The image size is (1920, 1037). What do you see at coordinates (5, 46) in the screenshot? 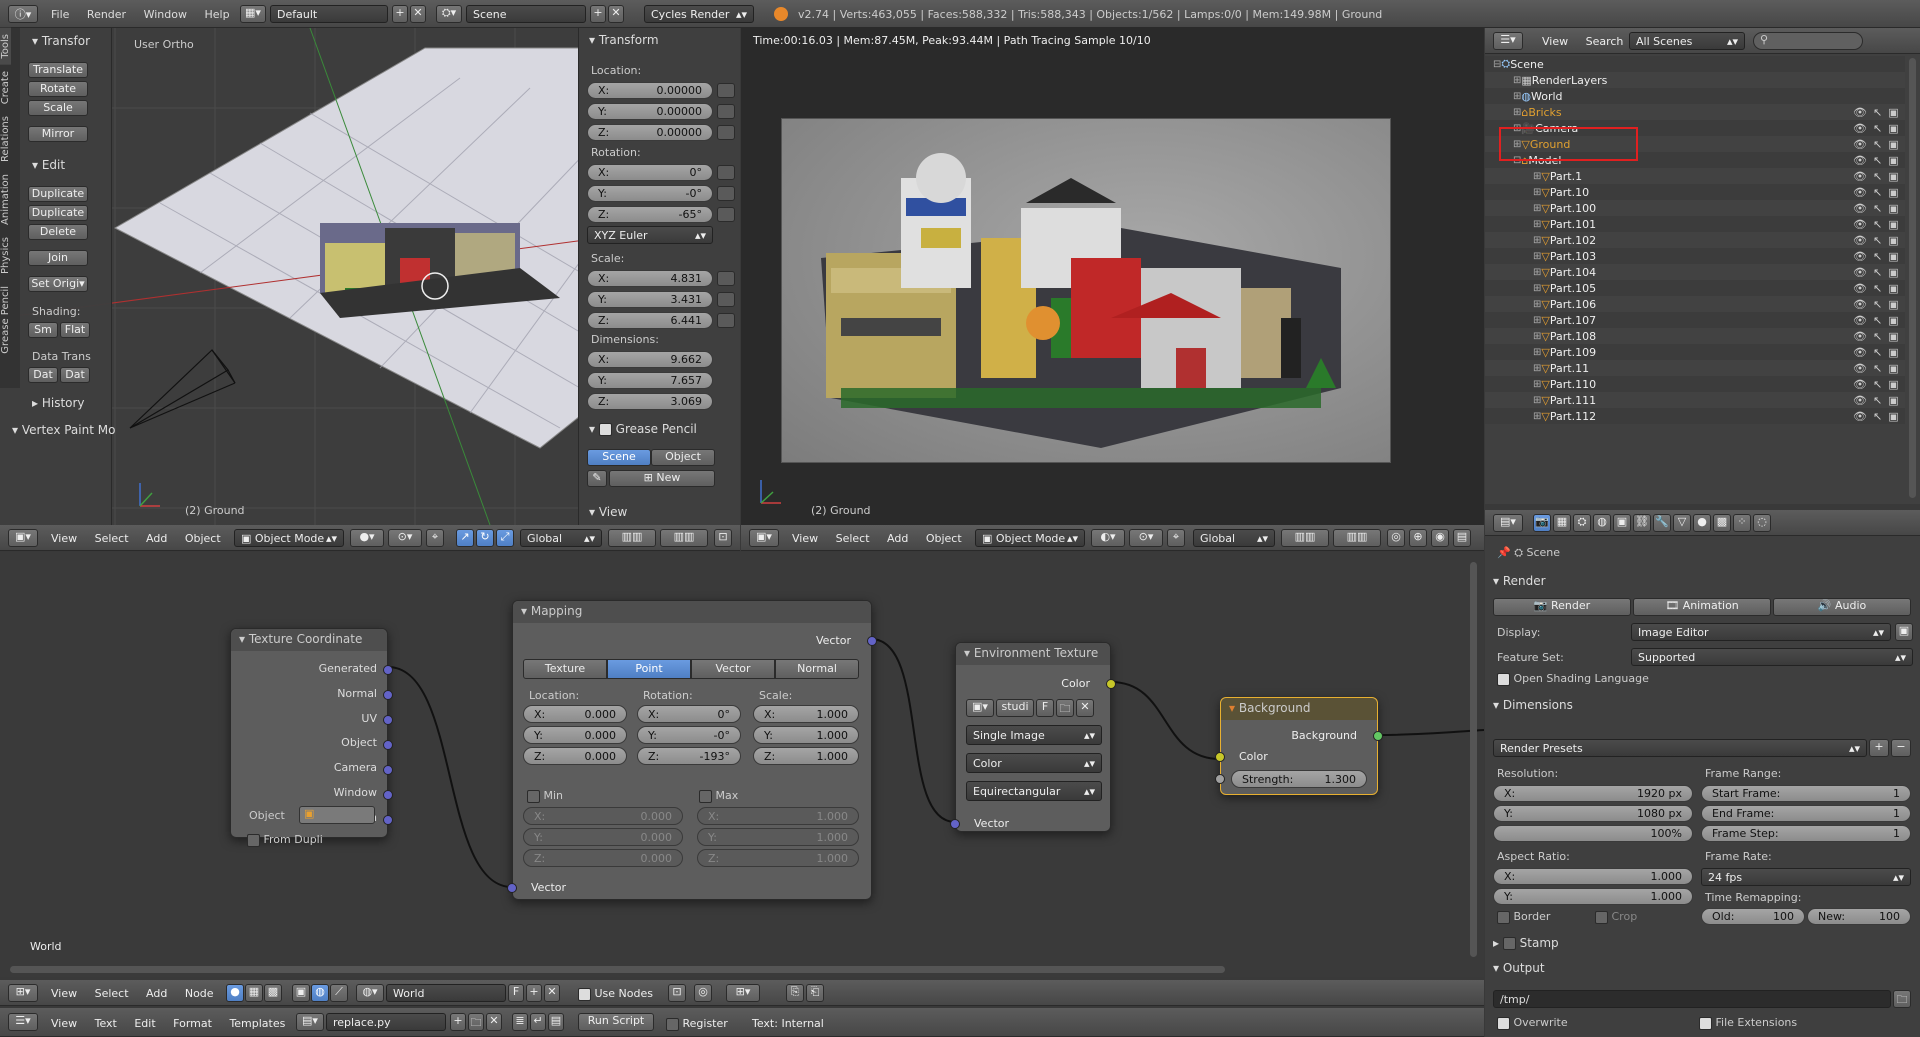
I see `tab-tools: Tools` at bounding box center [5, 46].